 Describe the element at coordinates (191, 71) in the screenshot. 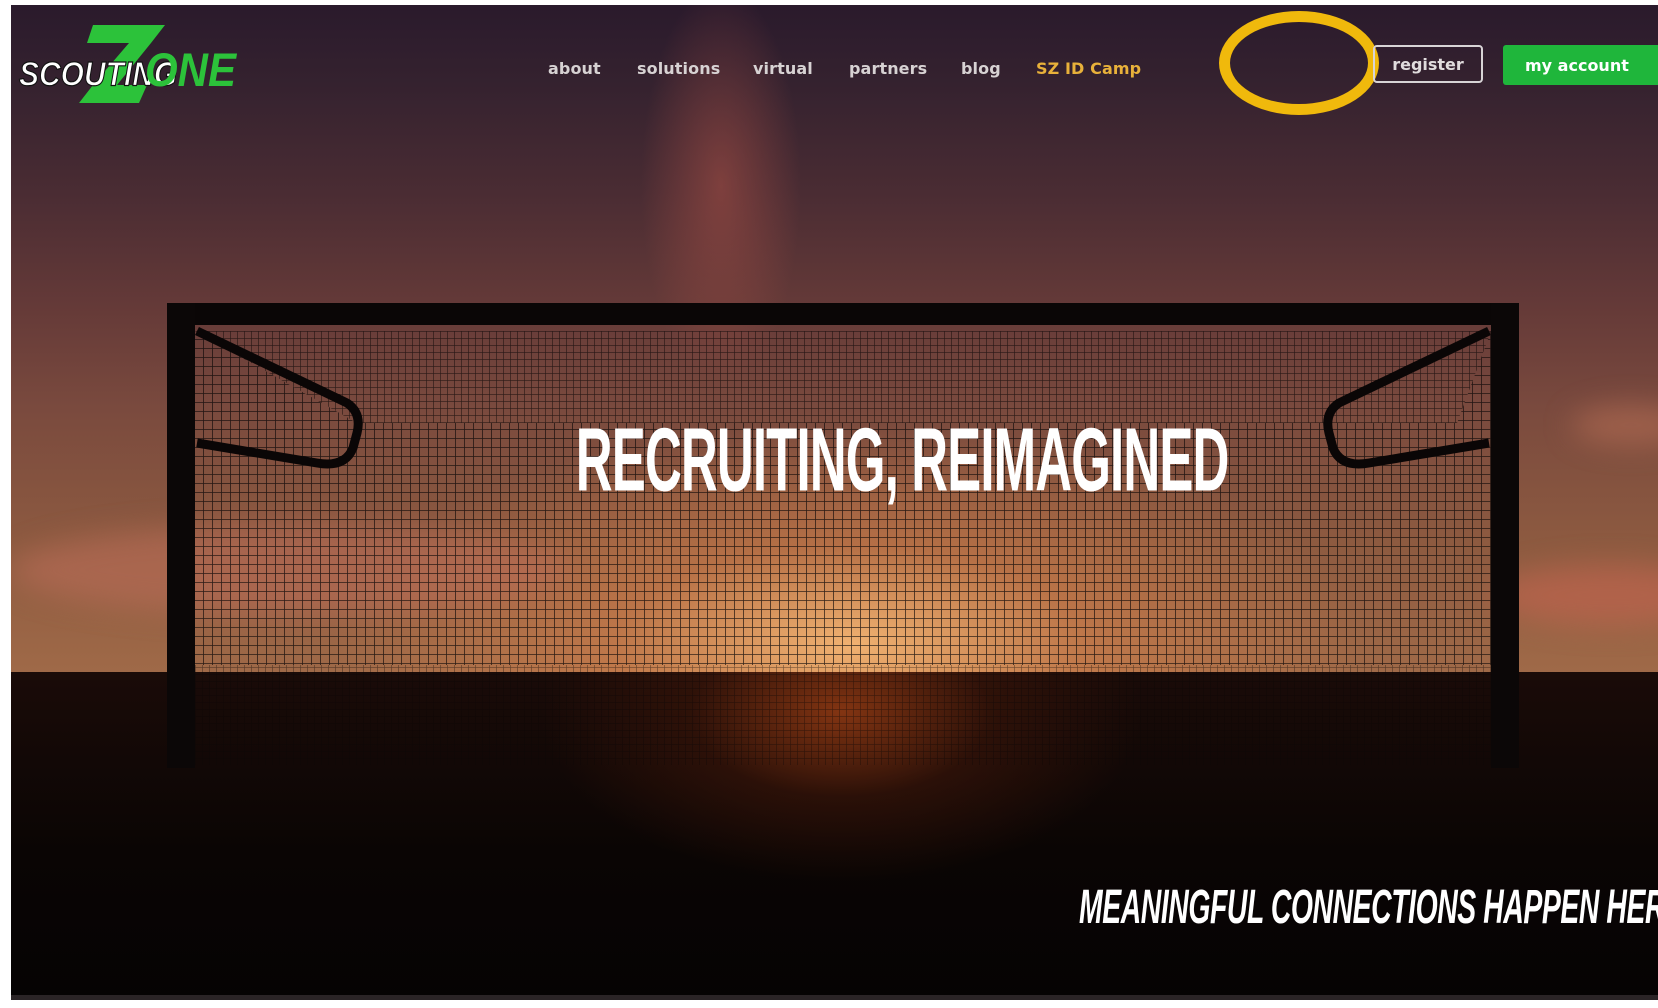

I see `logo-text-right: ONE` at that location.